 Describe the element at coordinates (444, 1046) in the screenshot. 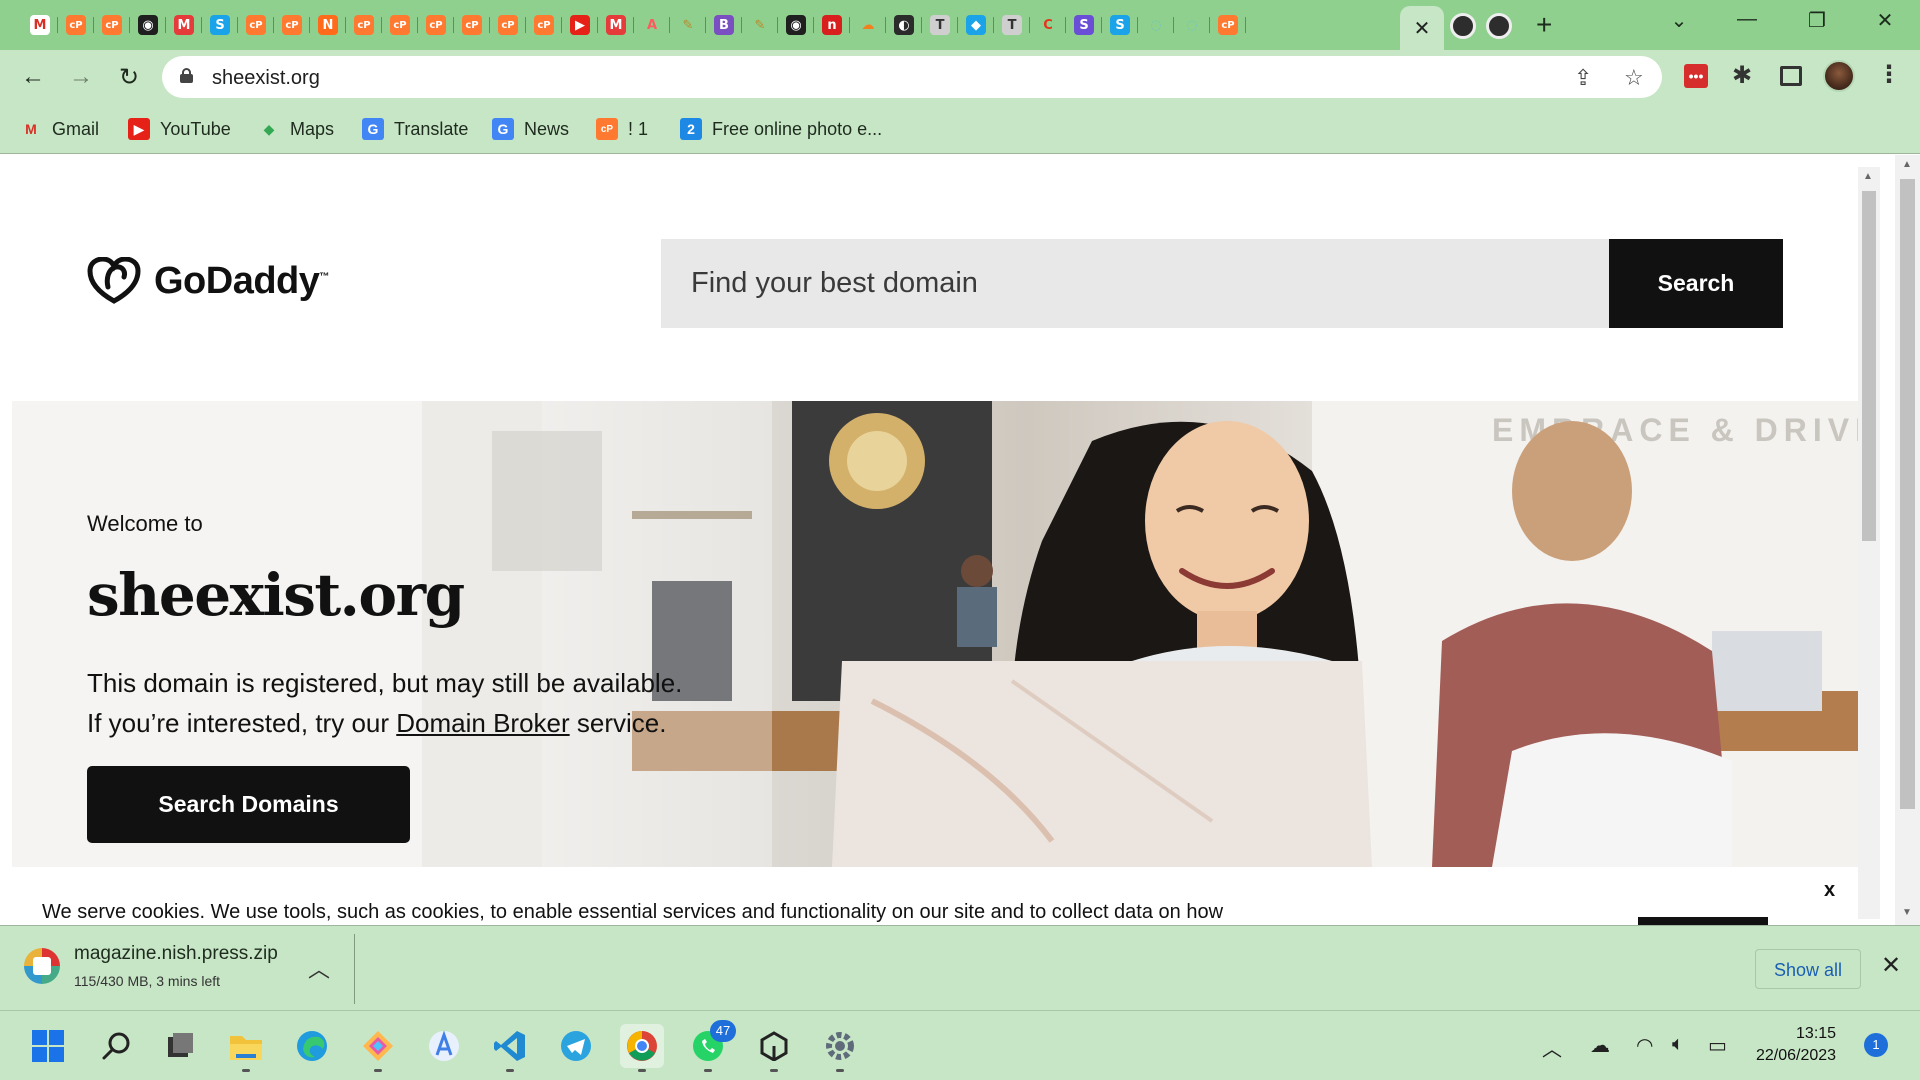

I see `android-studio-icon` at that location.